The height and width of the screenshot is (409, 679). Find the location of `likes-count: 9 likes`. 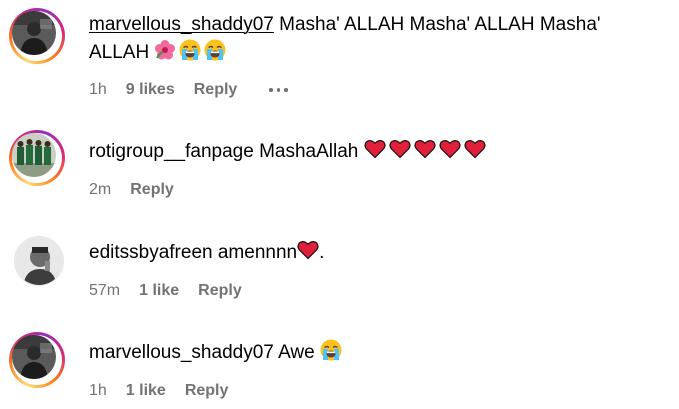

likes-count: 9 likes is located at coordinates (150, 90).